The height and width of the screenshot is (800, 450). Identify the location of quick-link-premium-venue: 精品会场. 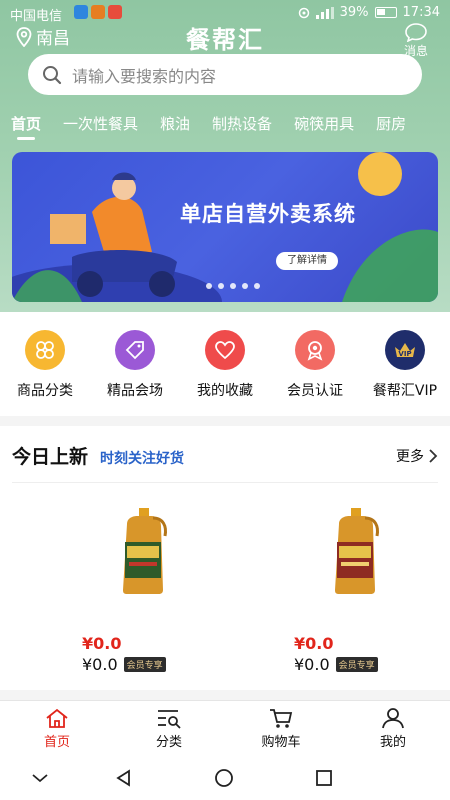
(135, 365).